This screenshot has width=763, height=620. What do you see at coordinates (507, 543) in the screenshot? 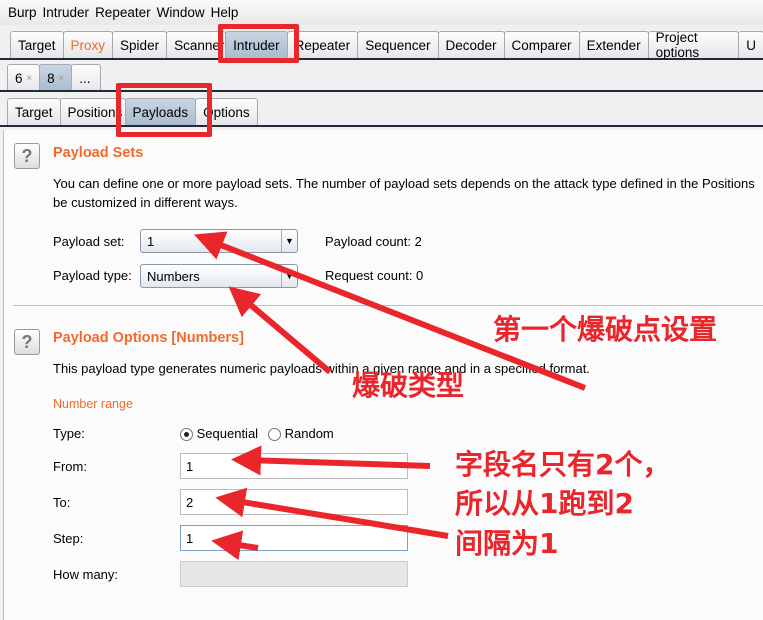
I see `annotation-note: 间隔为1` at bounding box center [507, 543].